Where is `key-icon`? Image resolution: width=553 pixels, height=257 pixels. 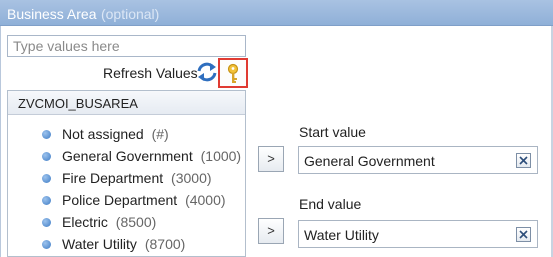 key-icon is located at coordinates (233, 73).